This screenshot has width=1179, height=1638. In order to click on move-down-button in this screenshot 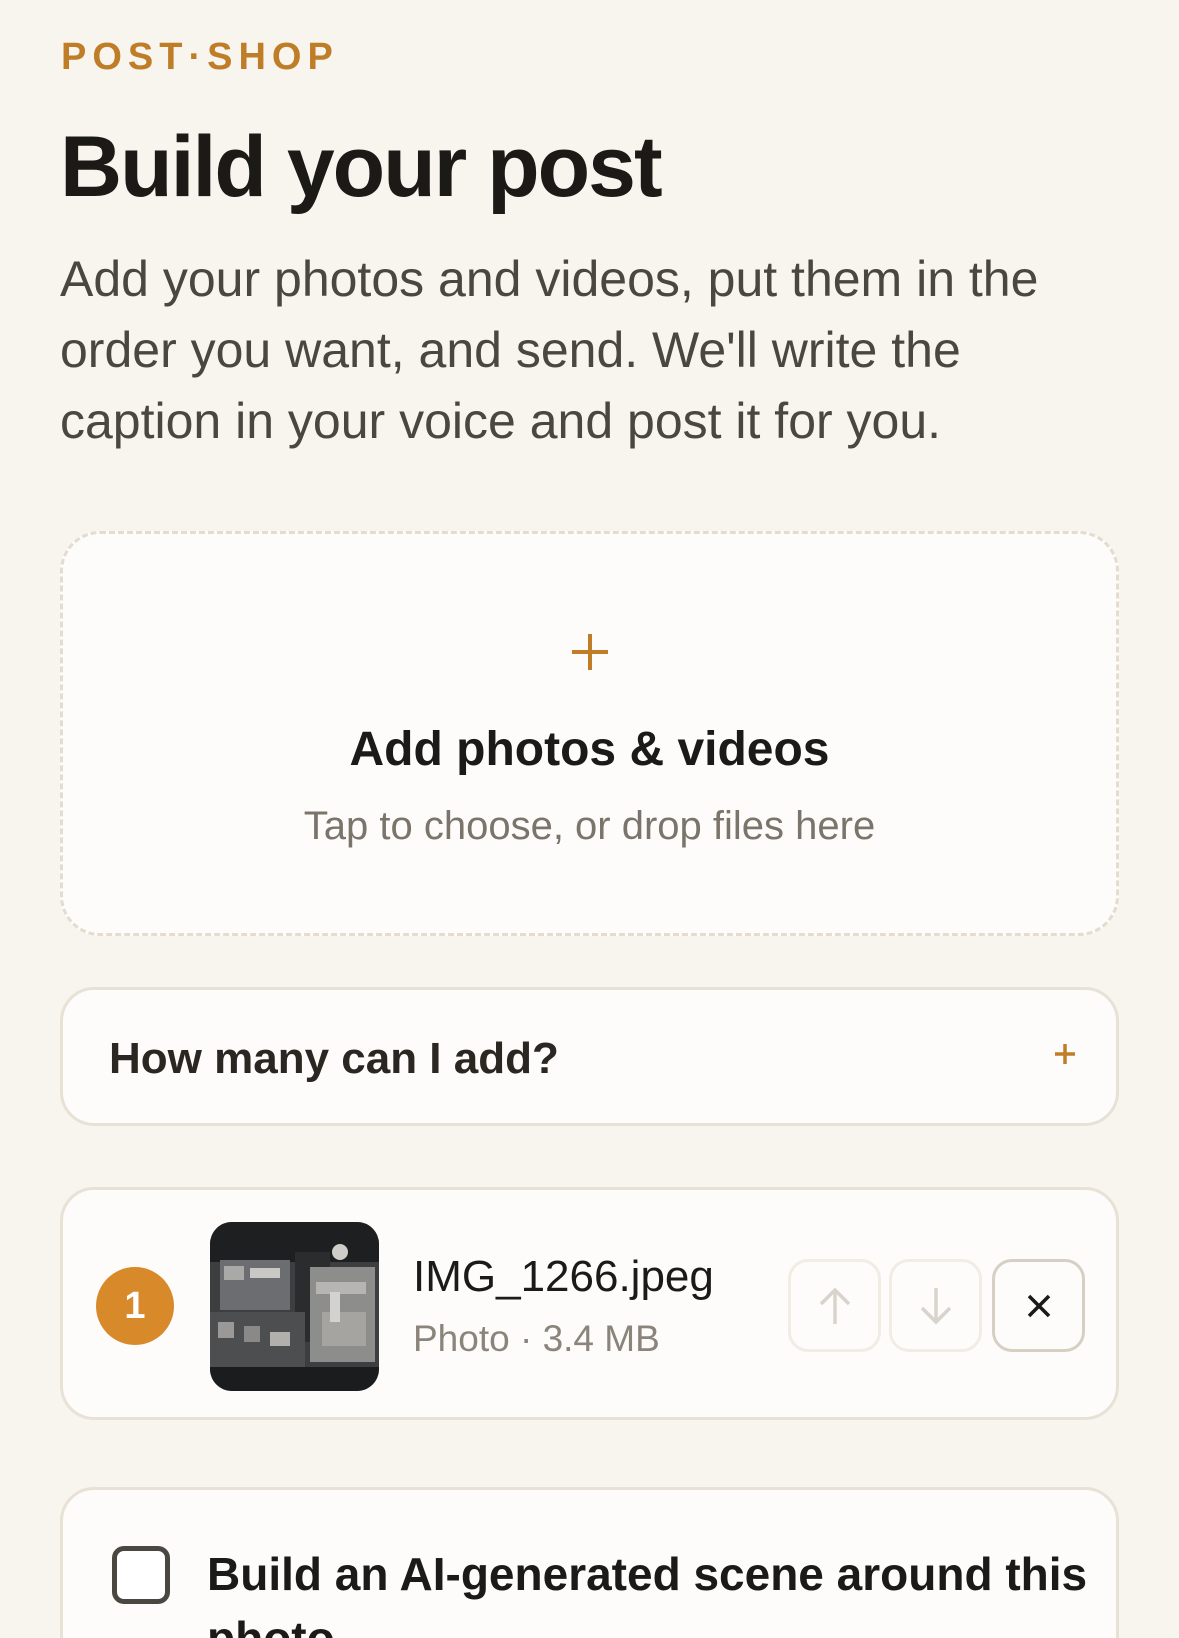, I will do `click(935, 1305)`.